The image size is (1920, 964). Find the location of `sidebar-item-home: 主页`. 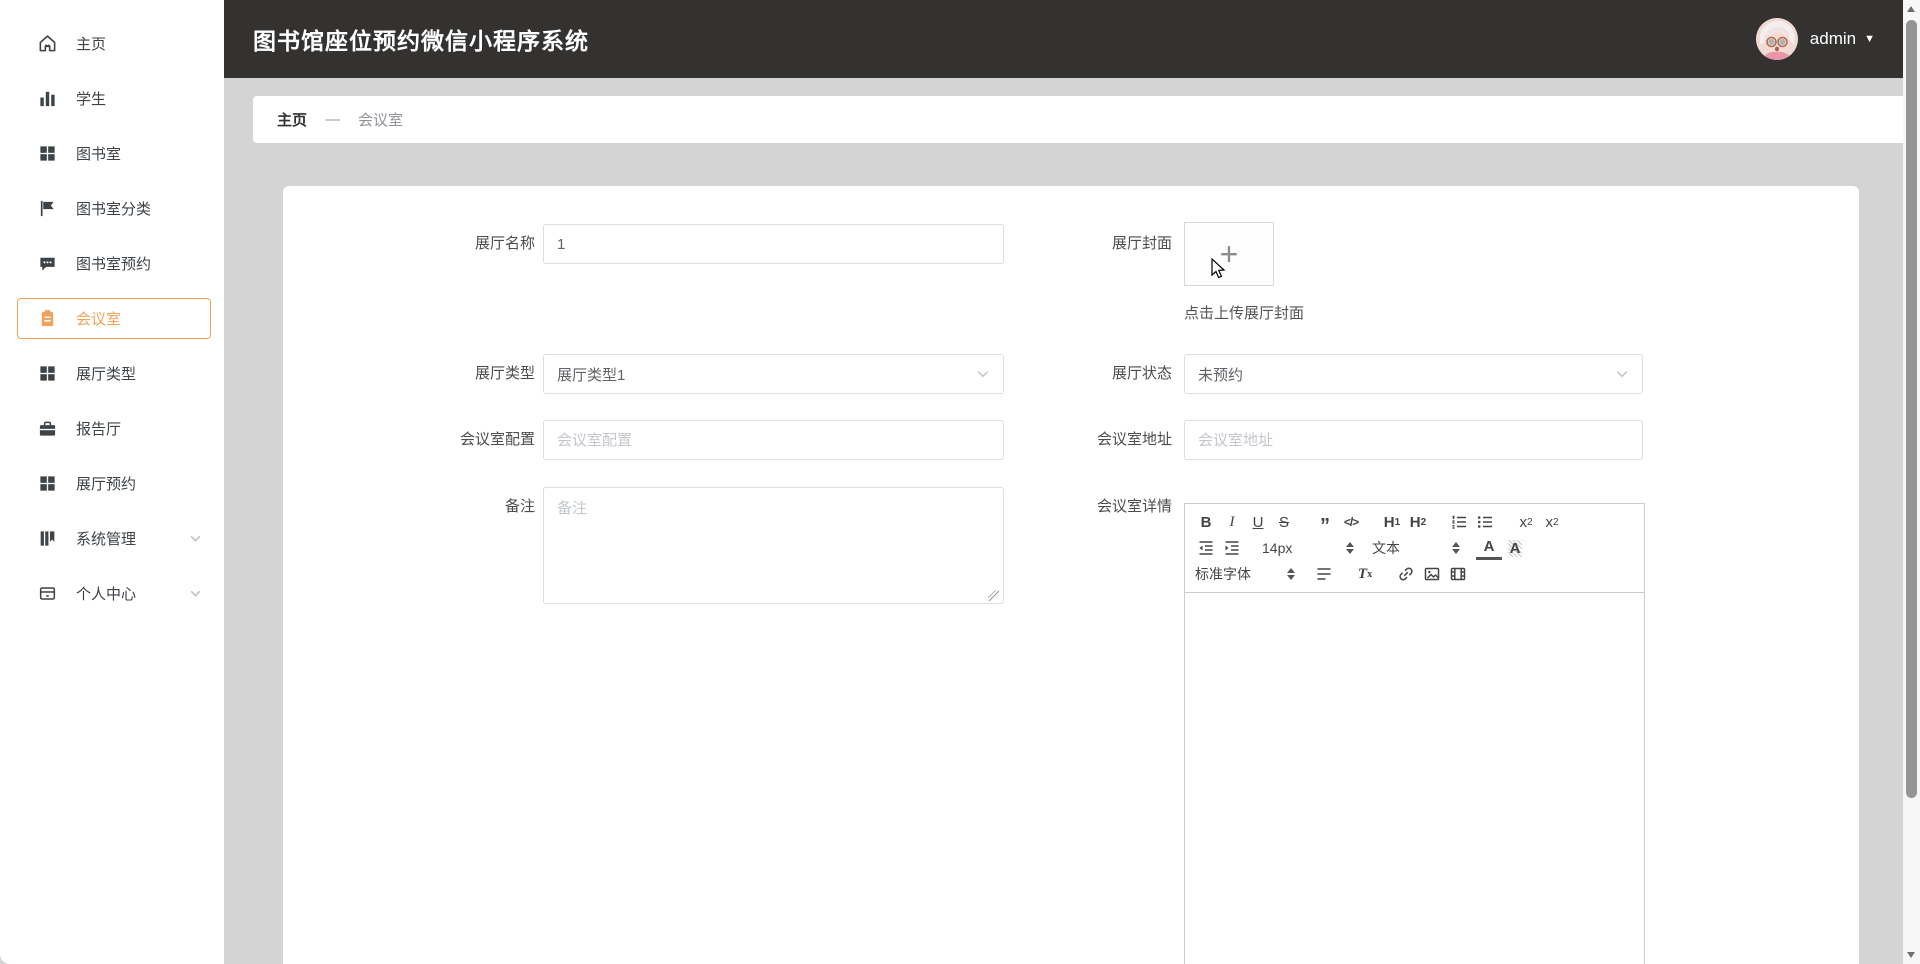

sidebar-item-home: 主页 is located at coordinates (112, 43).